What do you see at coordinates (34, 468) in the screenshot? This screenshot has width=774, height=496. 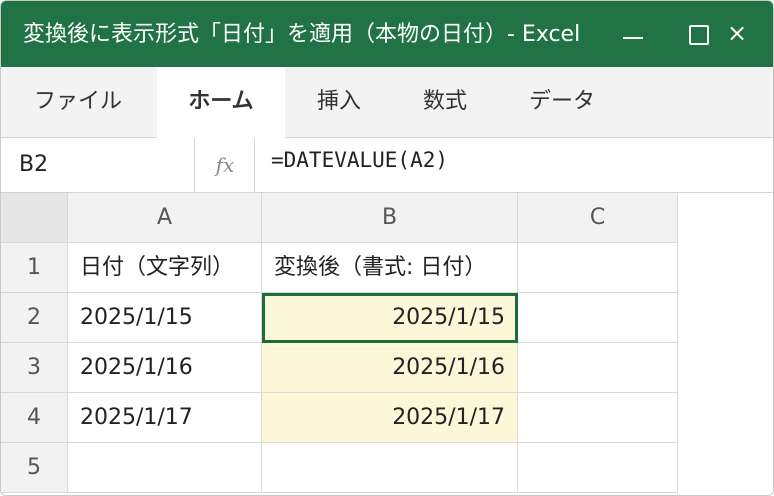 I see `row-header-5: 5` at bounding box center [34, 468].